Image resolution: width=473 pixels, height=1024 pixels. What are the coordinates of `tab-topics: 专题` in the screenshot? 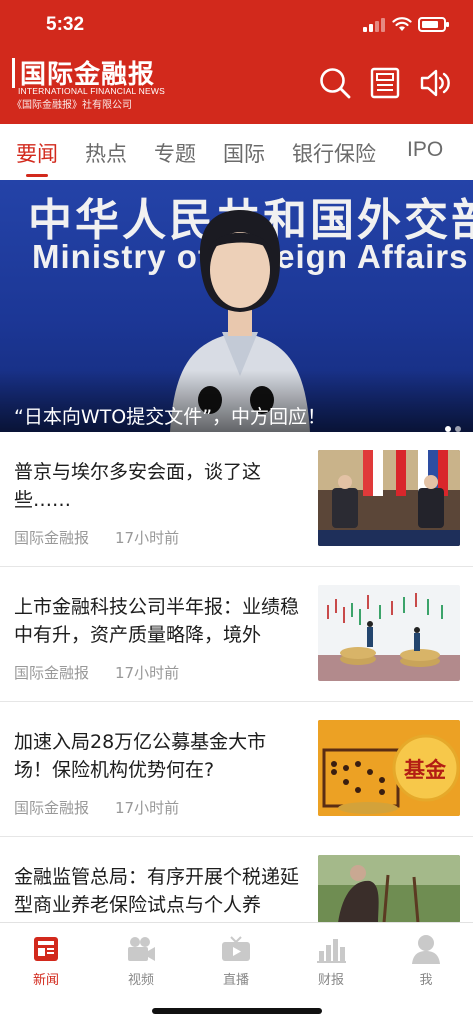 It's located at (175, 153).